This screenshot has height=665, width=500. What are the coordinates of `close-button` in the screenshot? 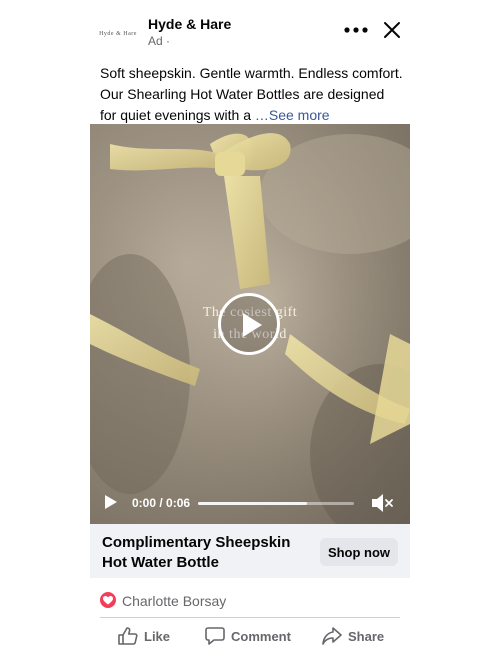 It's located at (392, 30).